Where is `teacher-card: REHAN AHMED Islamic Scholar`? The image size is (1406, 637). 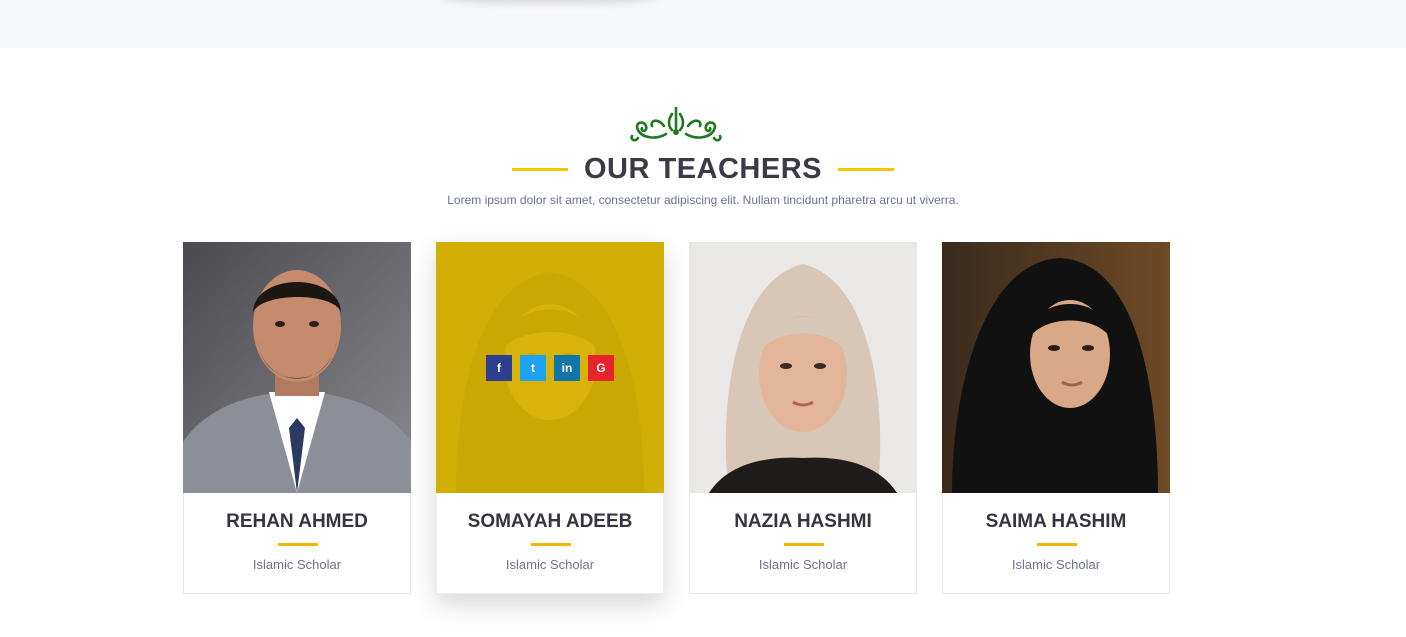 teacher-card: REHAN AHMED Islamic Scholar is located at coordinates (297, 418).